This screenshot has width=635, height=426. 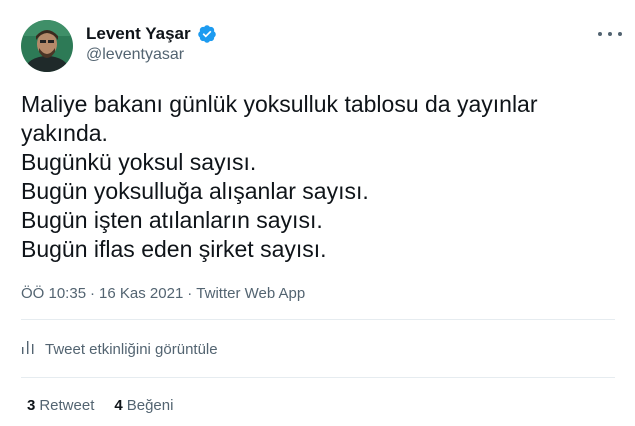 What do you see at coordinates (64, 133) in the screenshot?
I see `tweet-line: yakında.` at bounding box center [64, 133].